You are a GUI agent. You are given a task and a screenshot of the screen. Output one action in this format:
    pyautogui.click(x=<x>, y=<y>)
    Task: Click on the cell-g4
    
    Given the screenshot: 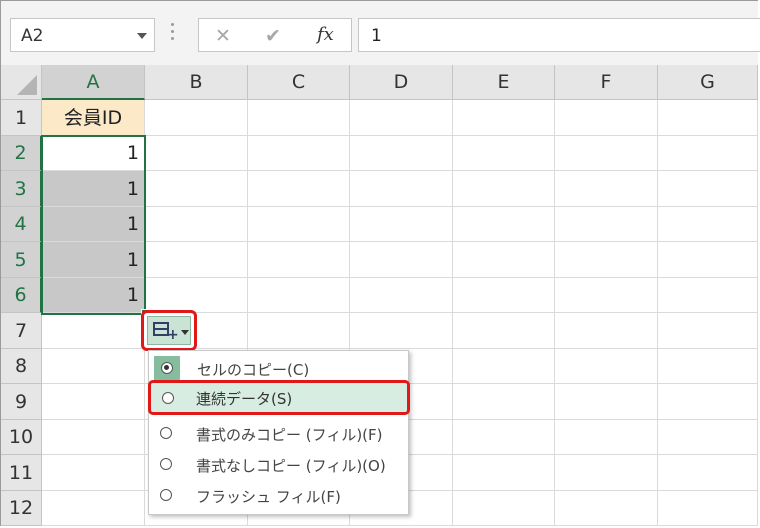 What is the action you would take?
    pyautogui.click(x=708, y=224)
    